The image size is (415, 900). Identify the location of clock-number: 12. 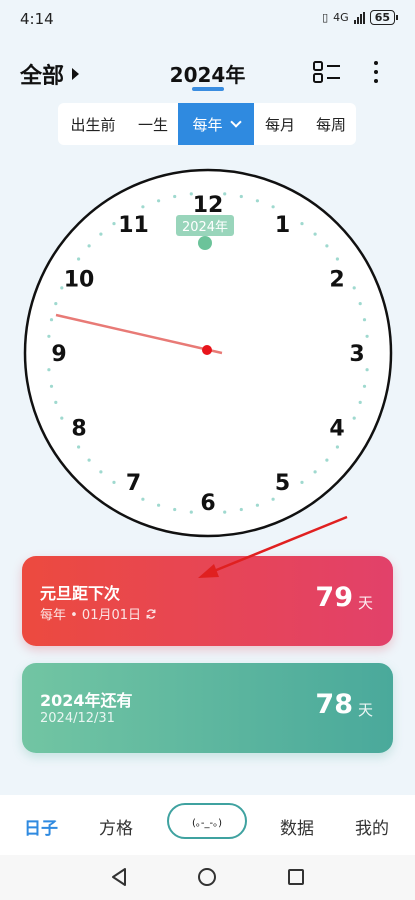
(208, 205).